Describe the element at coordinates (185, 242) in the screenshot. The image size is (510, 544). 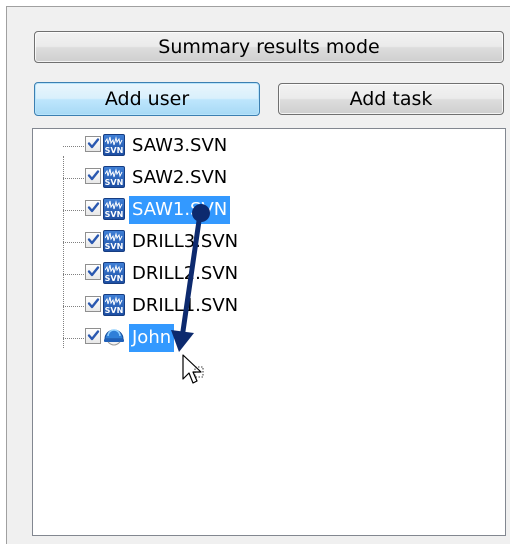
I see `tree-node-label: DRILL3.SVN` at that location.